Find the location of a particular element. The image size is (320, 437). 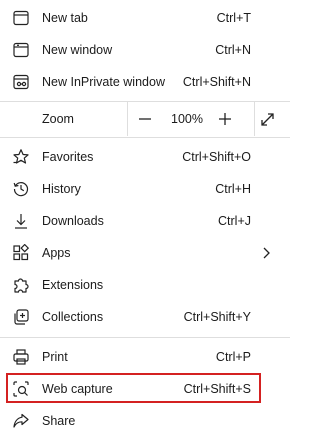

collections-shortcut: Ctrl+Shift+Y is located at coordinates (217, 317).